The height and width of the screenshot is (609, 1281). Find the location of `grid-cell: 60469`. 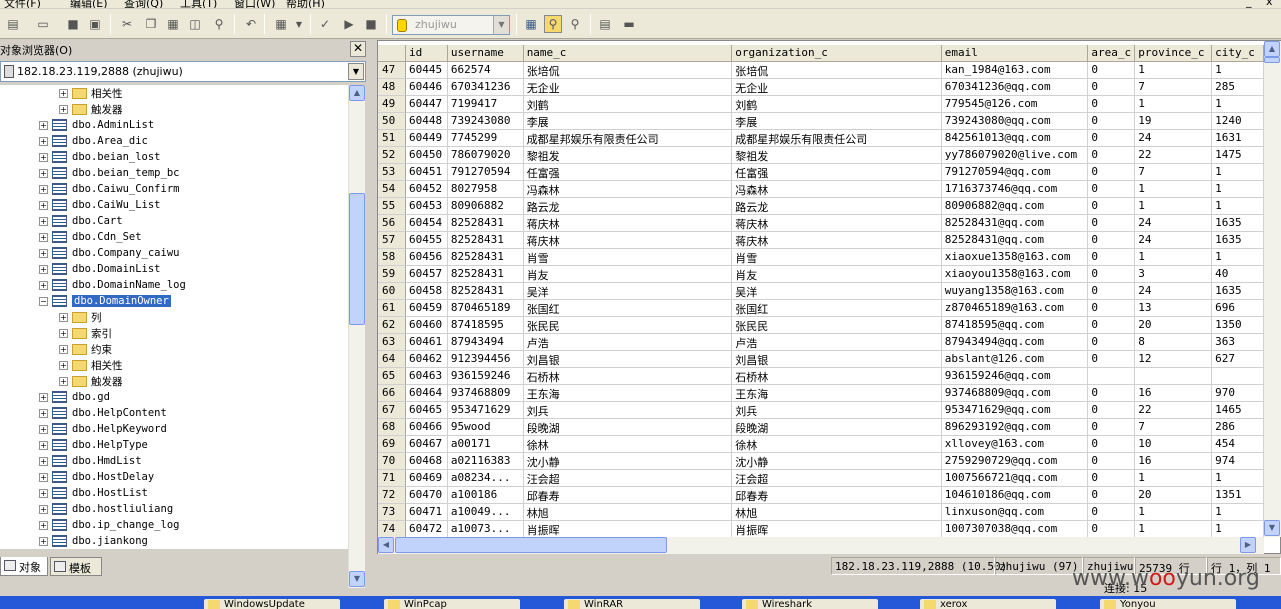

grid-cell: 60469 is located at coordinates (426, 478).